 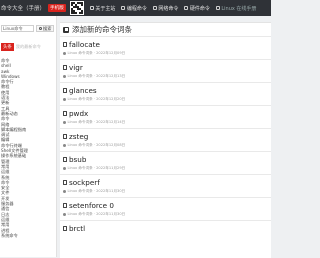 I want to click on command-title-row: brctl, so click(x=74, y=228).